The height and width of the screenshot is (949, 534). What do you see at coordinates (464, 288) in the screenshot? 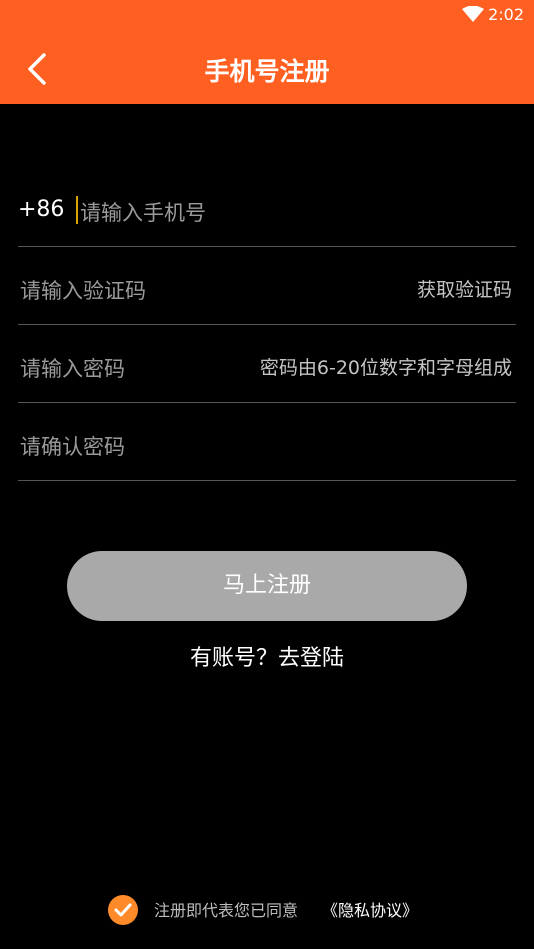
I see `get-code-button: 获取验证码` at bounding box center [464, 288].